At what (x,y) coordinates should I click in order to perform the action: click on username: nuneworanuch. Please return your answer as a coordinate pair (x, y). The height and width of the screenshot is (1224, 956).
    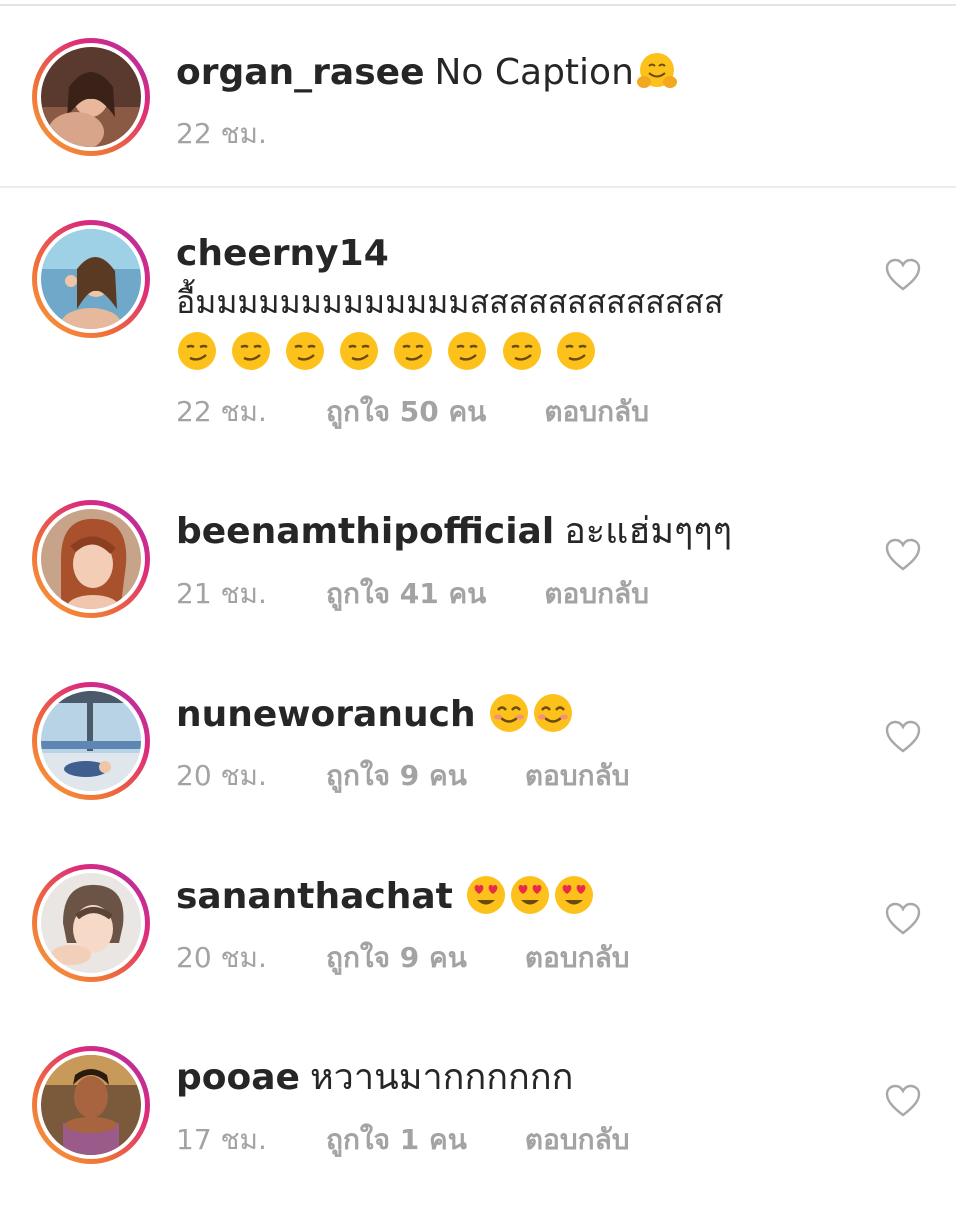
    Looking at the image, I should click on (326, 714).